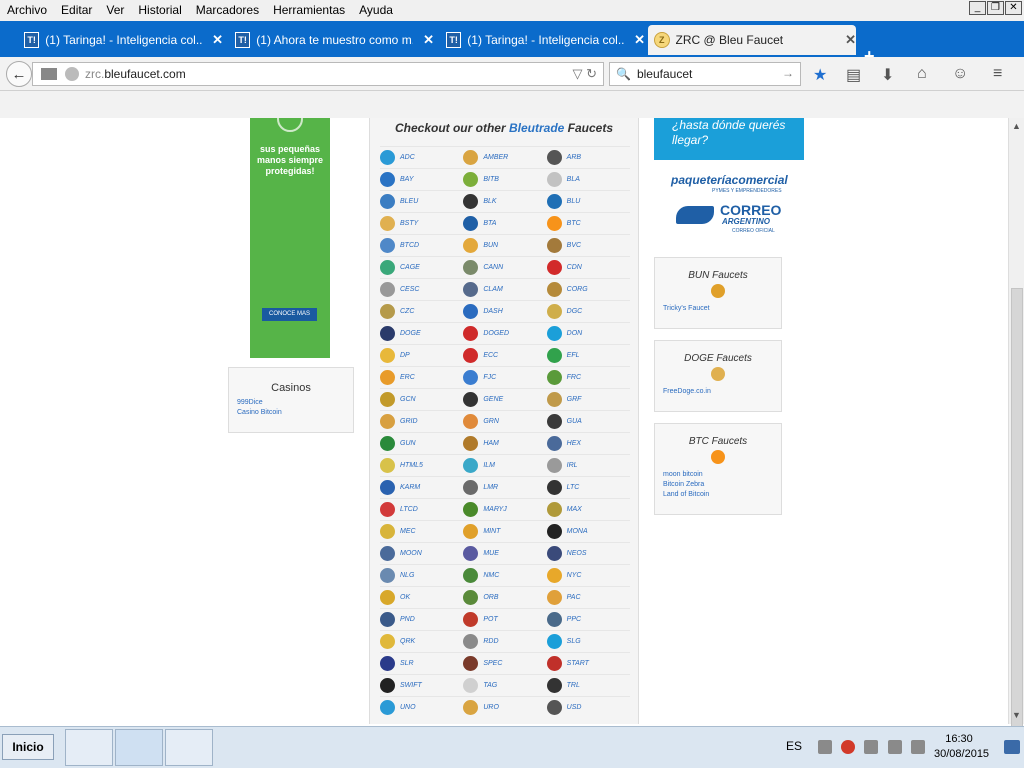 This screenshot has height=768, width=1024. Describe the element at coordinates (120, 40) in the screenshot. I see `tab-taringa-1: T! (1) Taringa! - Inteligencia col... ✕` at that location.